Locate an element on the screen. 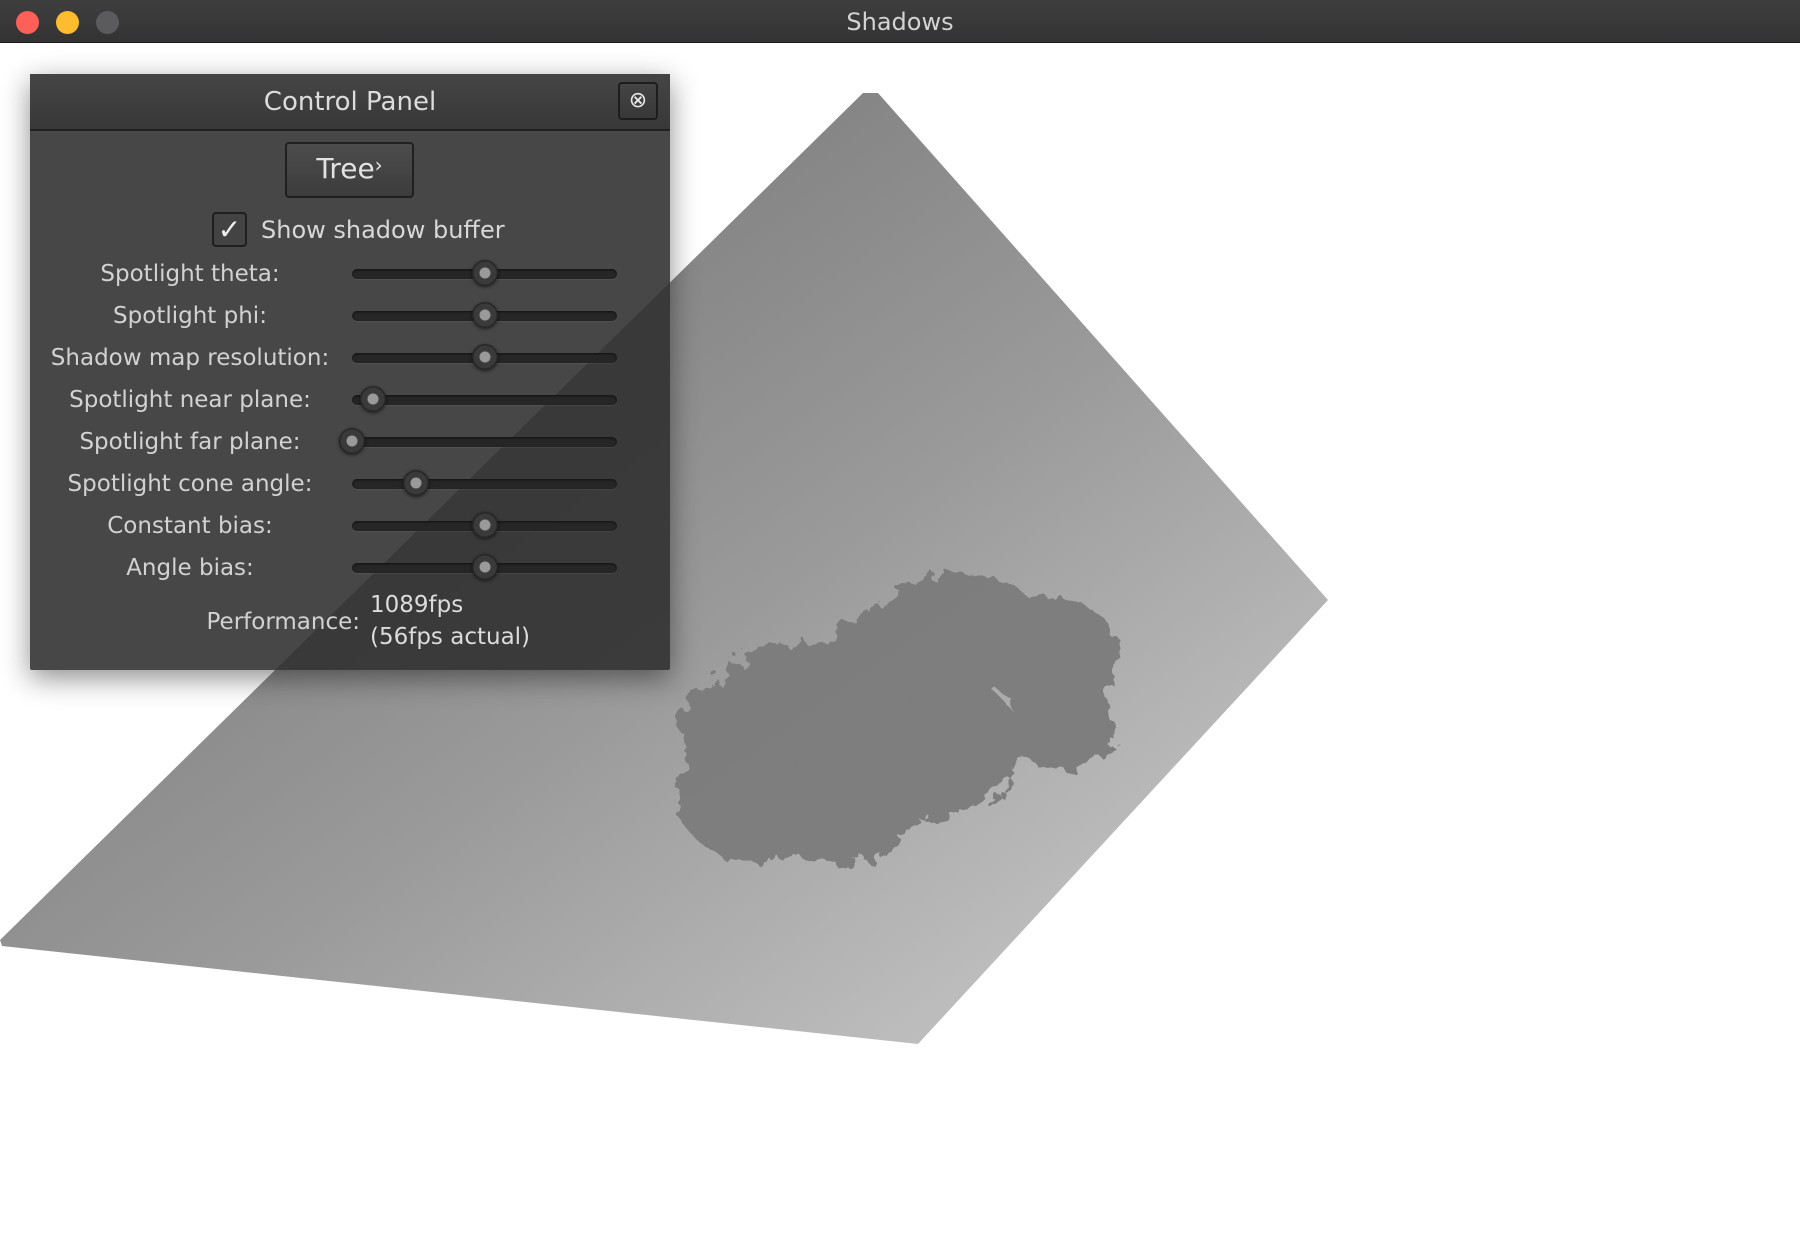 This screenshot has width=1800, height=1244. tree-button: Tree› is located at coordinates (349, 170).